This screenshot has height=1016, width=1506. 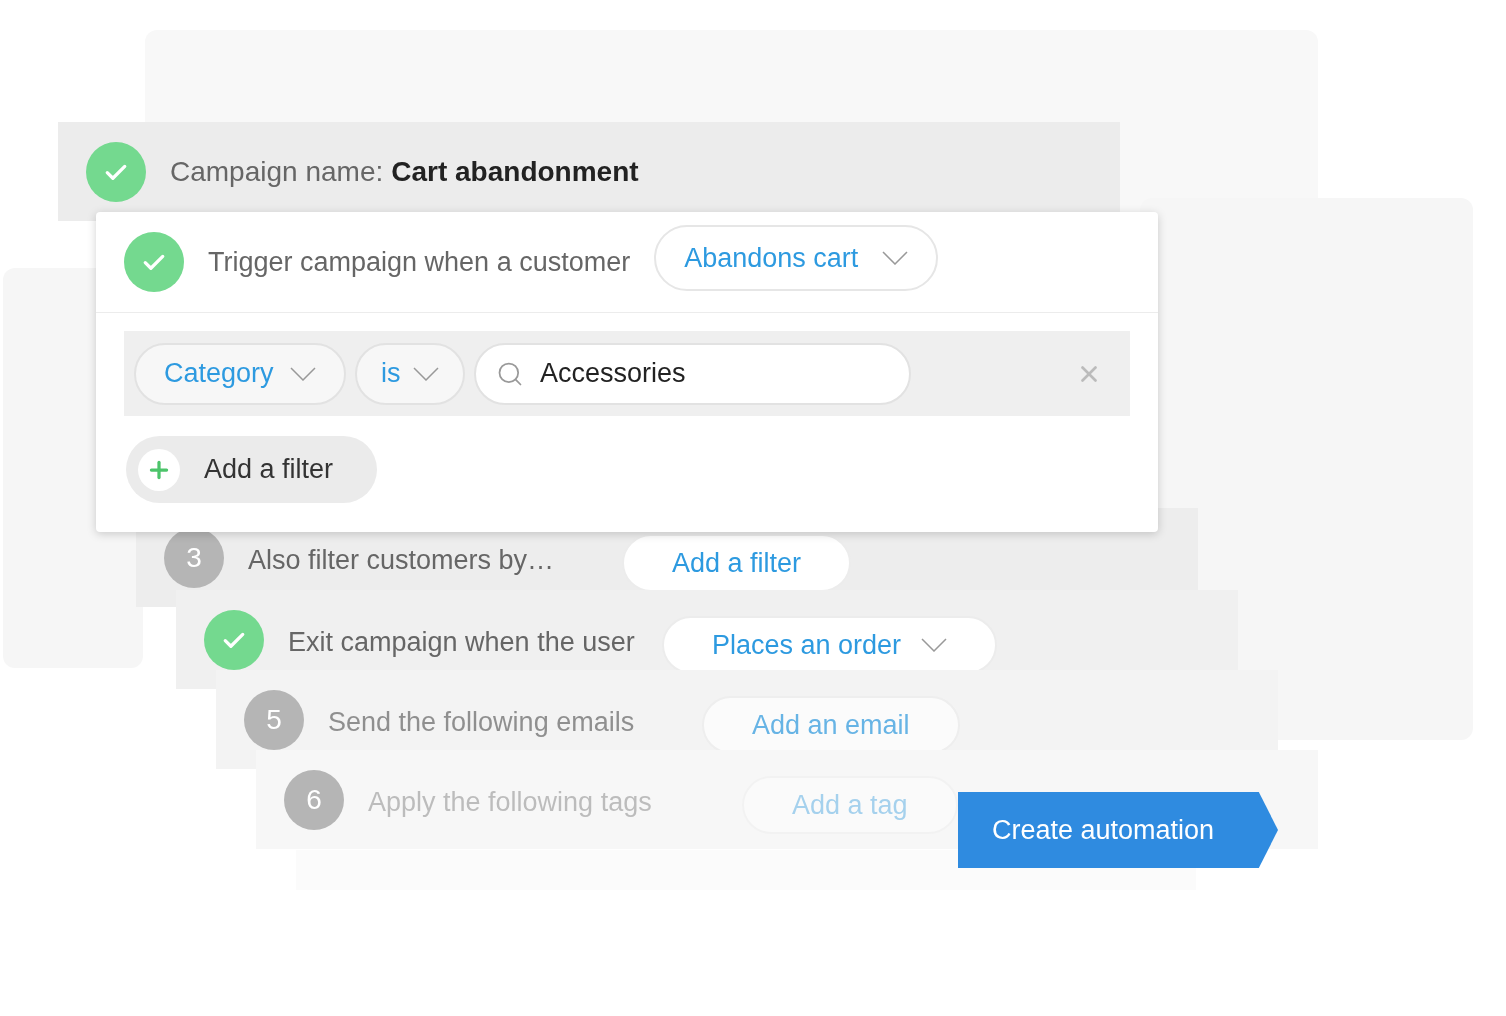 I want to click on step-label: Apply the following tags, so click(x=510, y=802).